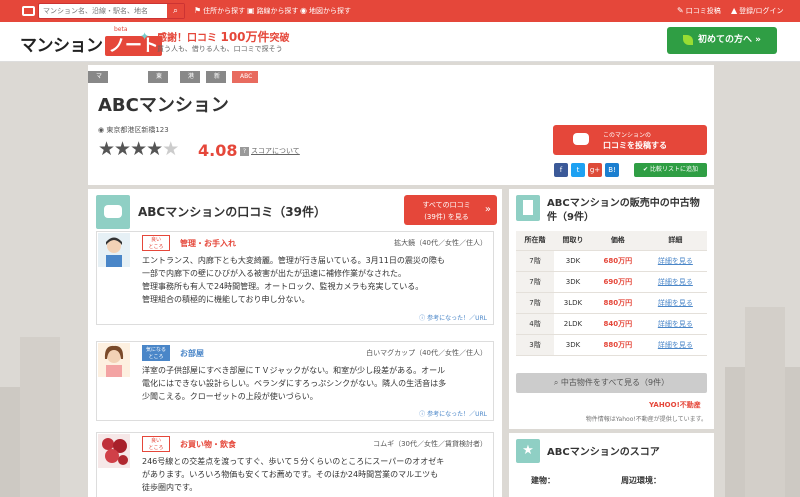 Image resolution: width=800 pixels, height=497 pixels. I want to click on floor-cell: 4階, so click(535, 324).